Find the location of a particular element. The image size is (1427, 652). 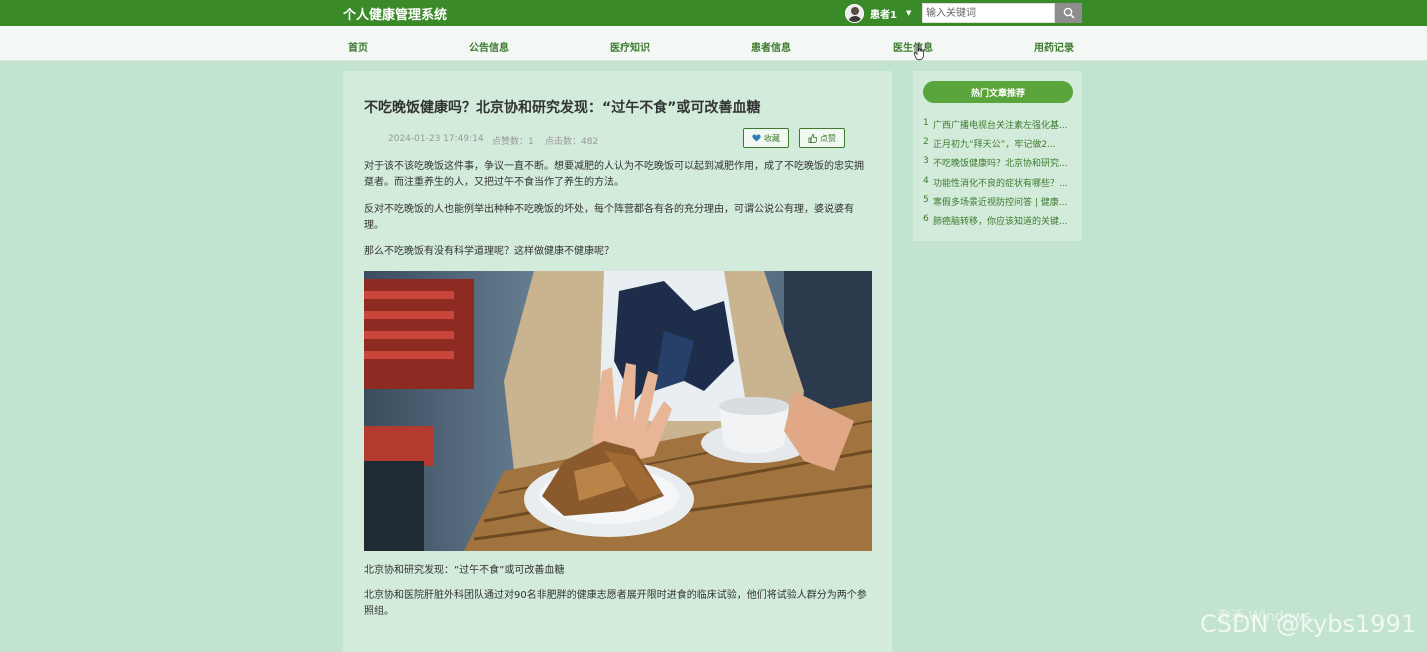

avatar is located at coordinates (854, 13).